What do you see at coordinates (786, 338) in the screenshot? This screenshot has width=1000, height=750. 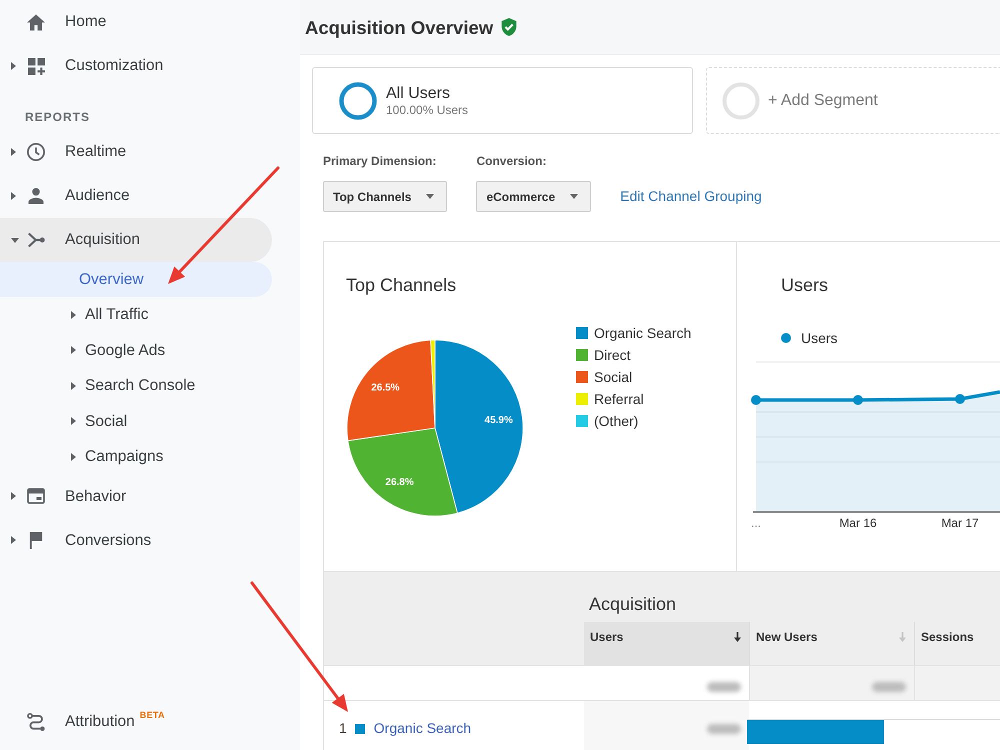 I see `legend-marker-icon` at bounding box center [786, 338].